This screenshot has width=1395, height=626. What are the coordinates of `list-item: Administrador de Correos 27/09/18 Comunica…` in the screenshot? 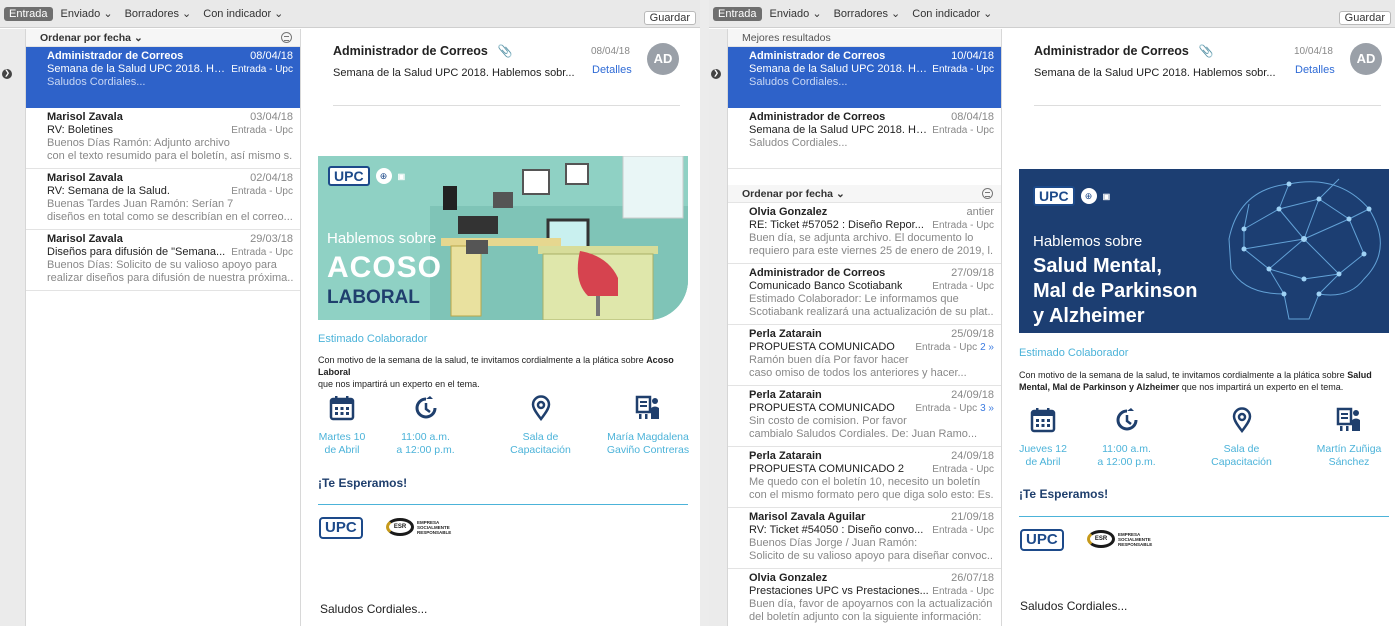 It's located at (864, 294).